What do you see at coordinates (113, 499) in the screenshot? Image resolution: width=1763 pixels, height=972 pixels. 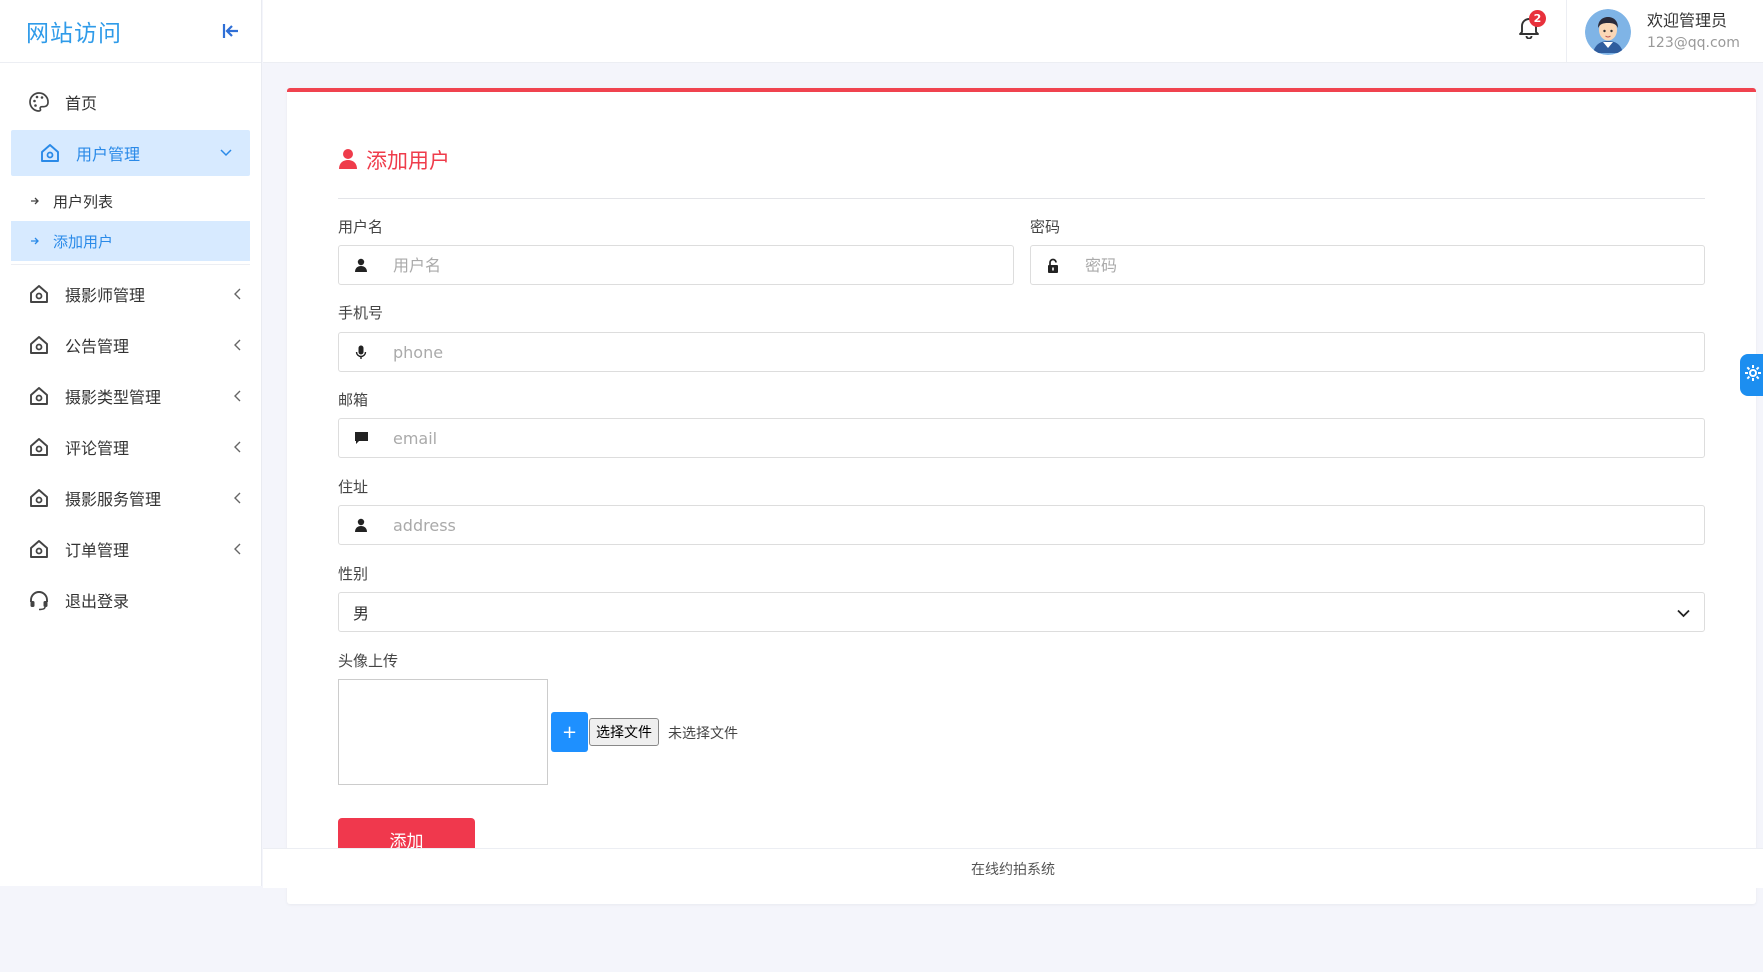 I see `sidebar-item-label: 摄影服务管理` at bounding box center [113, 499].